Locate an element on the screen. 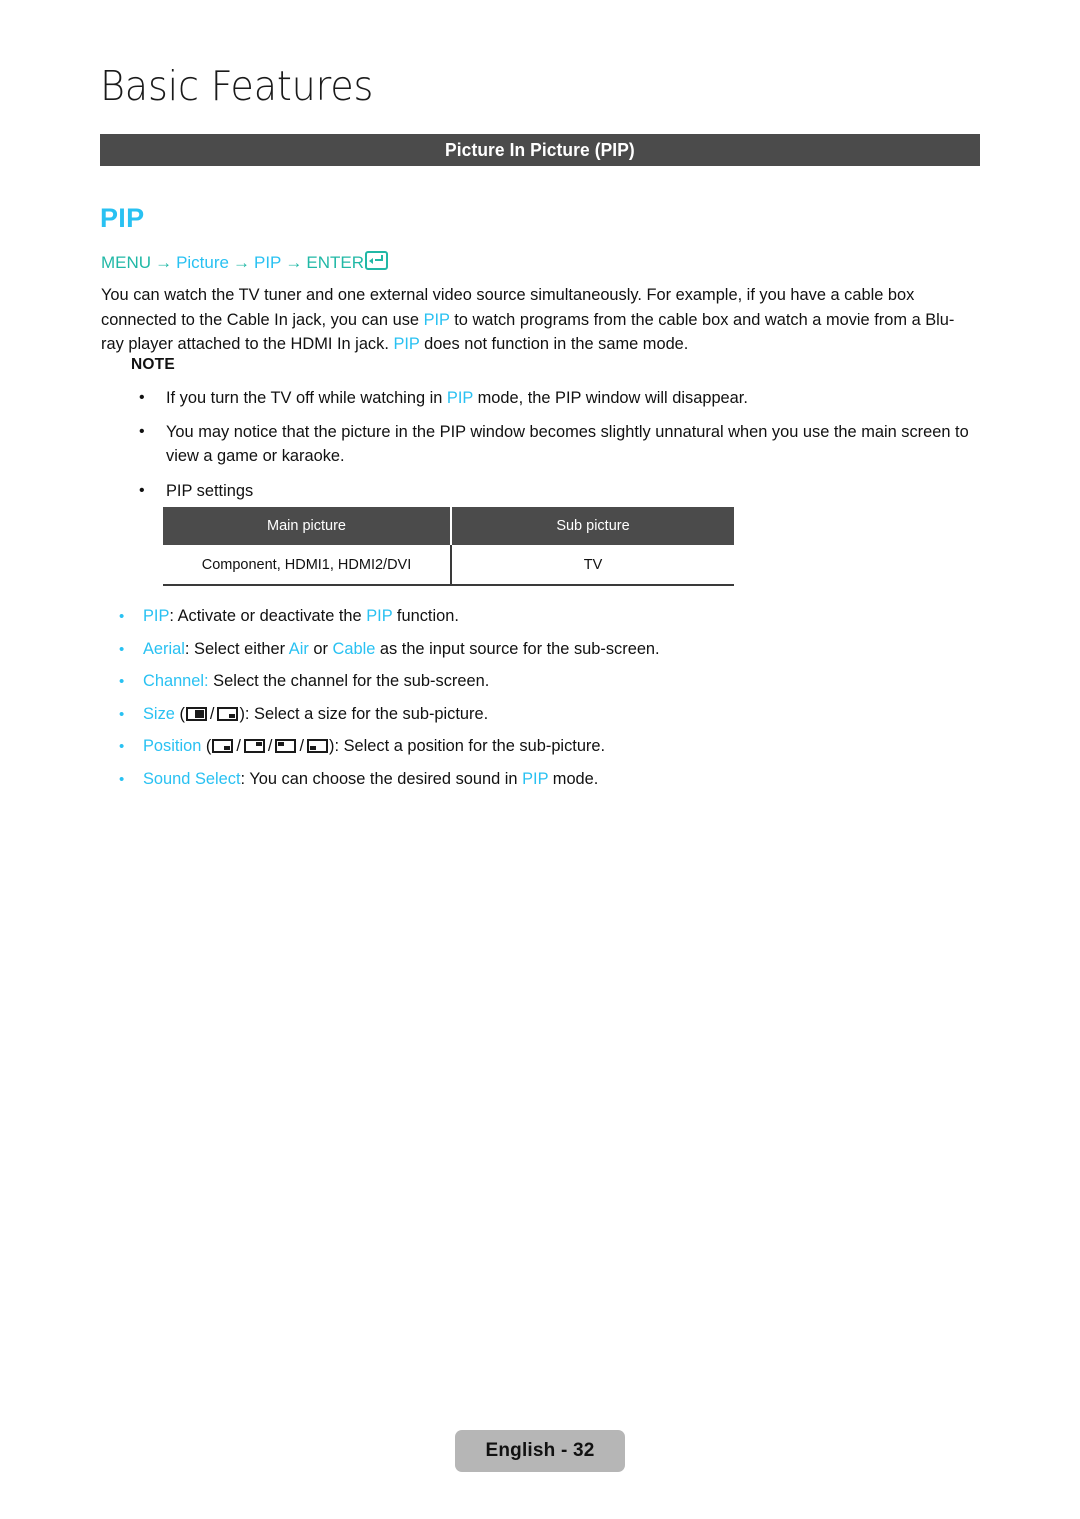 This screenshot has width=1080, height=1519. setting-position-slash-1: / is located at coordinates (238, 746).